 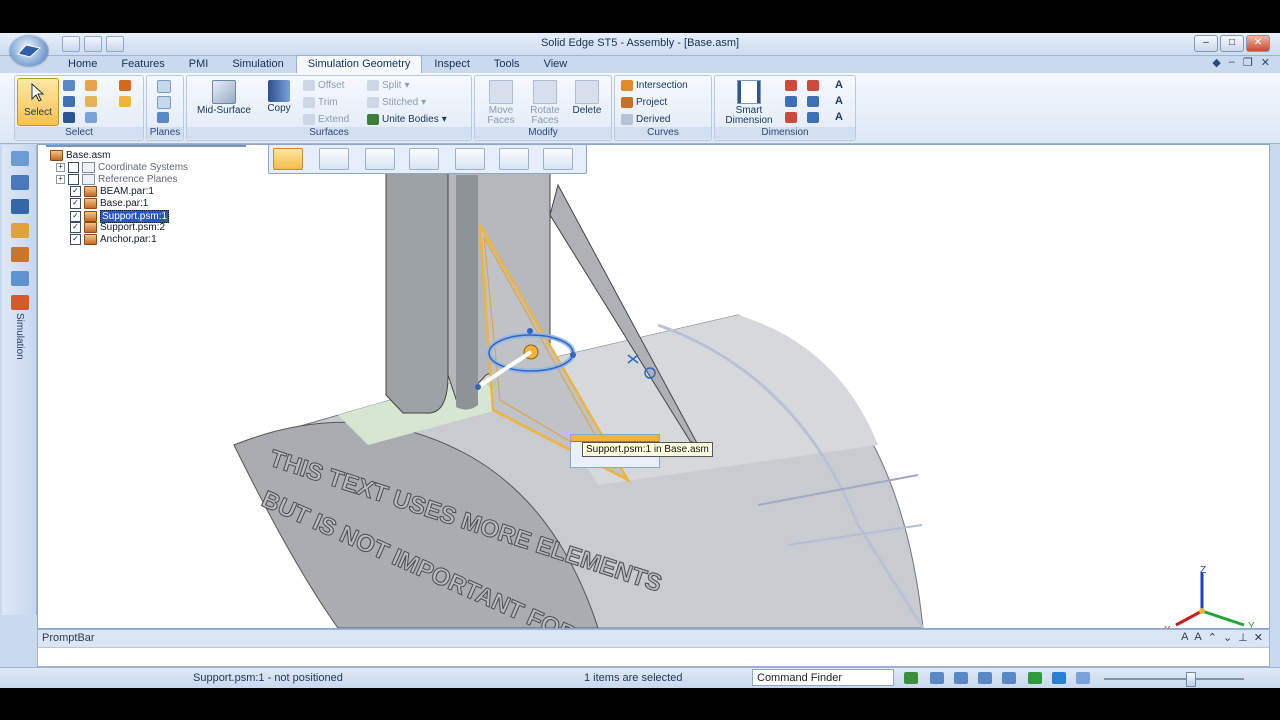 I want to click on smart-dimension-button: Smart Dimension, so click(x=749, y=103).